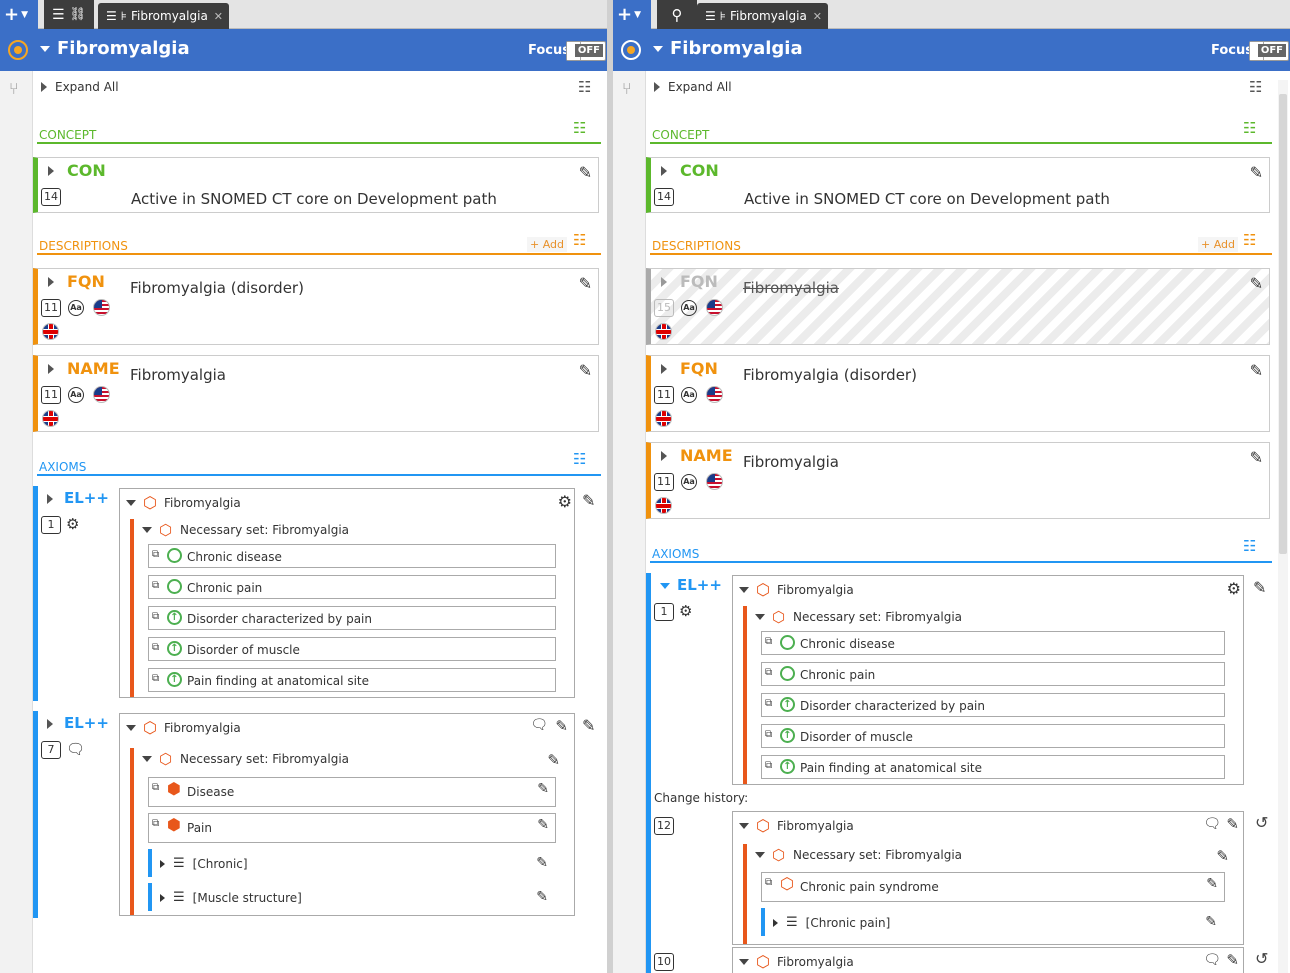 The width and height of the screenshot is (1290, 973). Describe the element at coordinates (664, 826) in the screenshot. I see `history-version-badge: 12` at that location.